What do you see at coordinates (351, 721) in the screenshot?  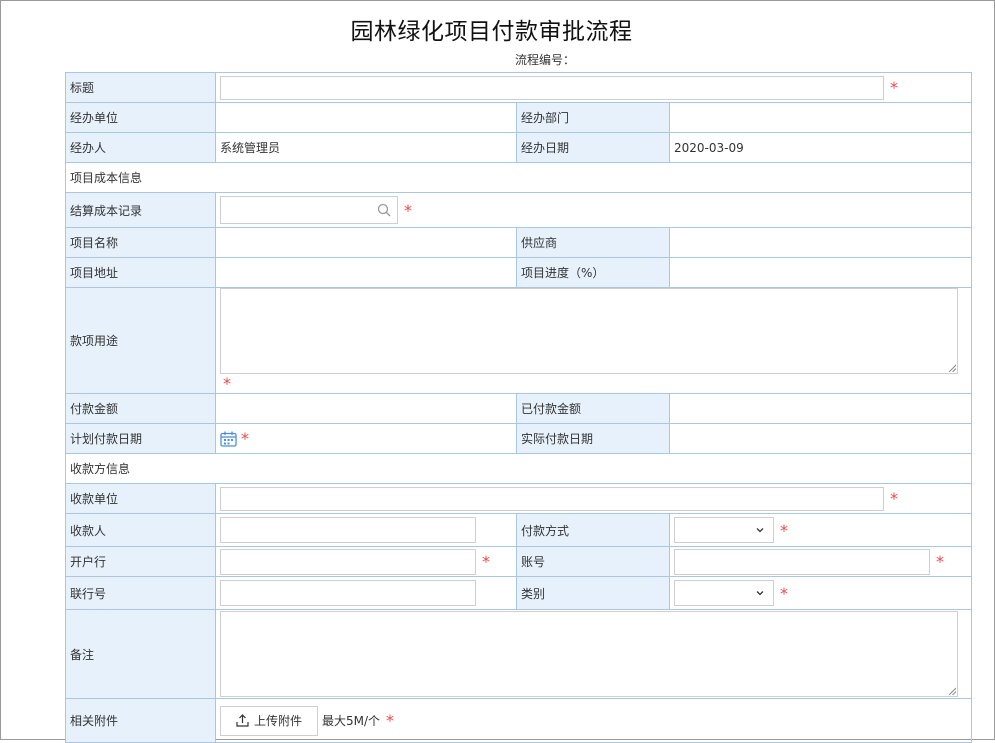 I see `upload-size-hint: 最大5M/个` at bounding box center [351, 721].